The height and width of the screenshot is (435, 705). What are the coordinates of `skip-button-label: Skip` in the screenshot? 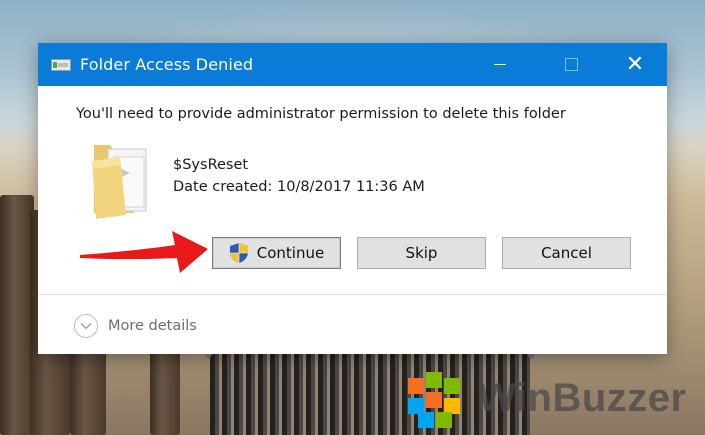 It's located at (421, 253).